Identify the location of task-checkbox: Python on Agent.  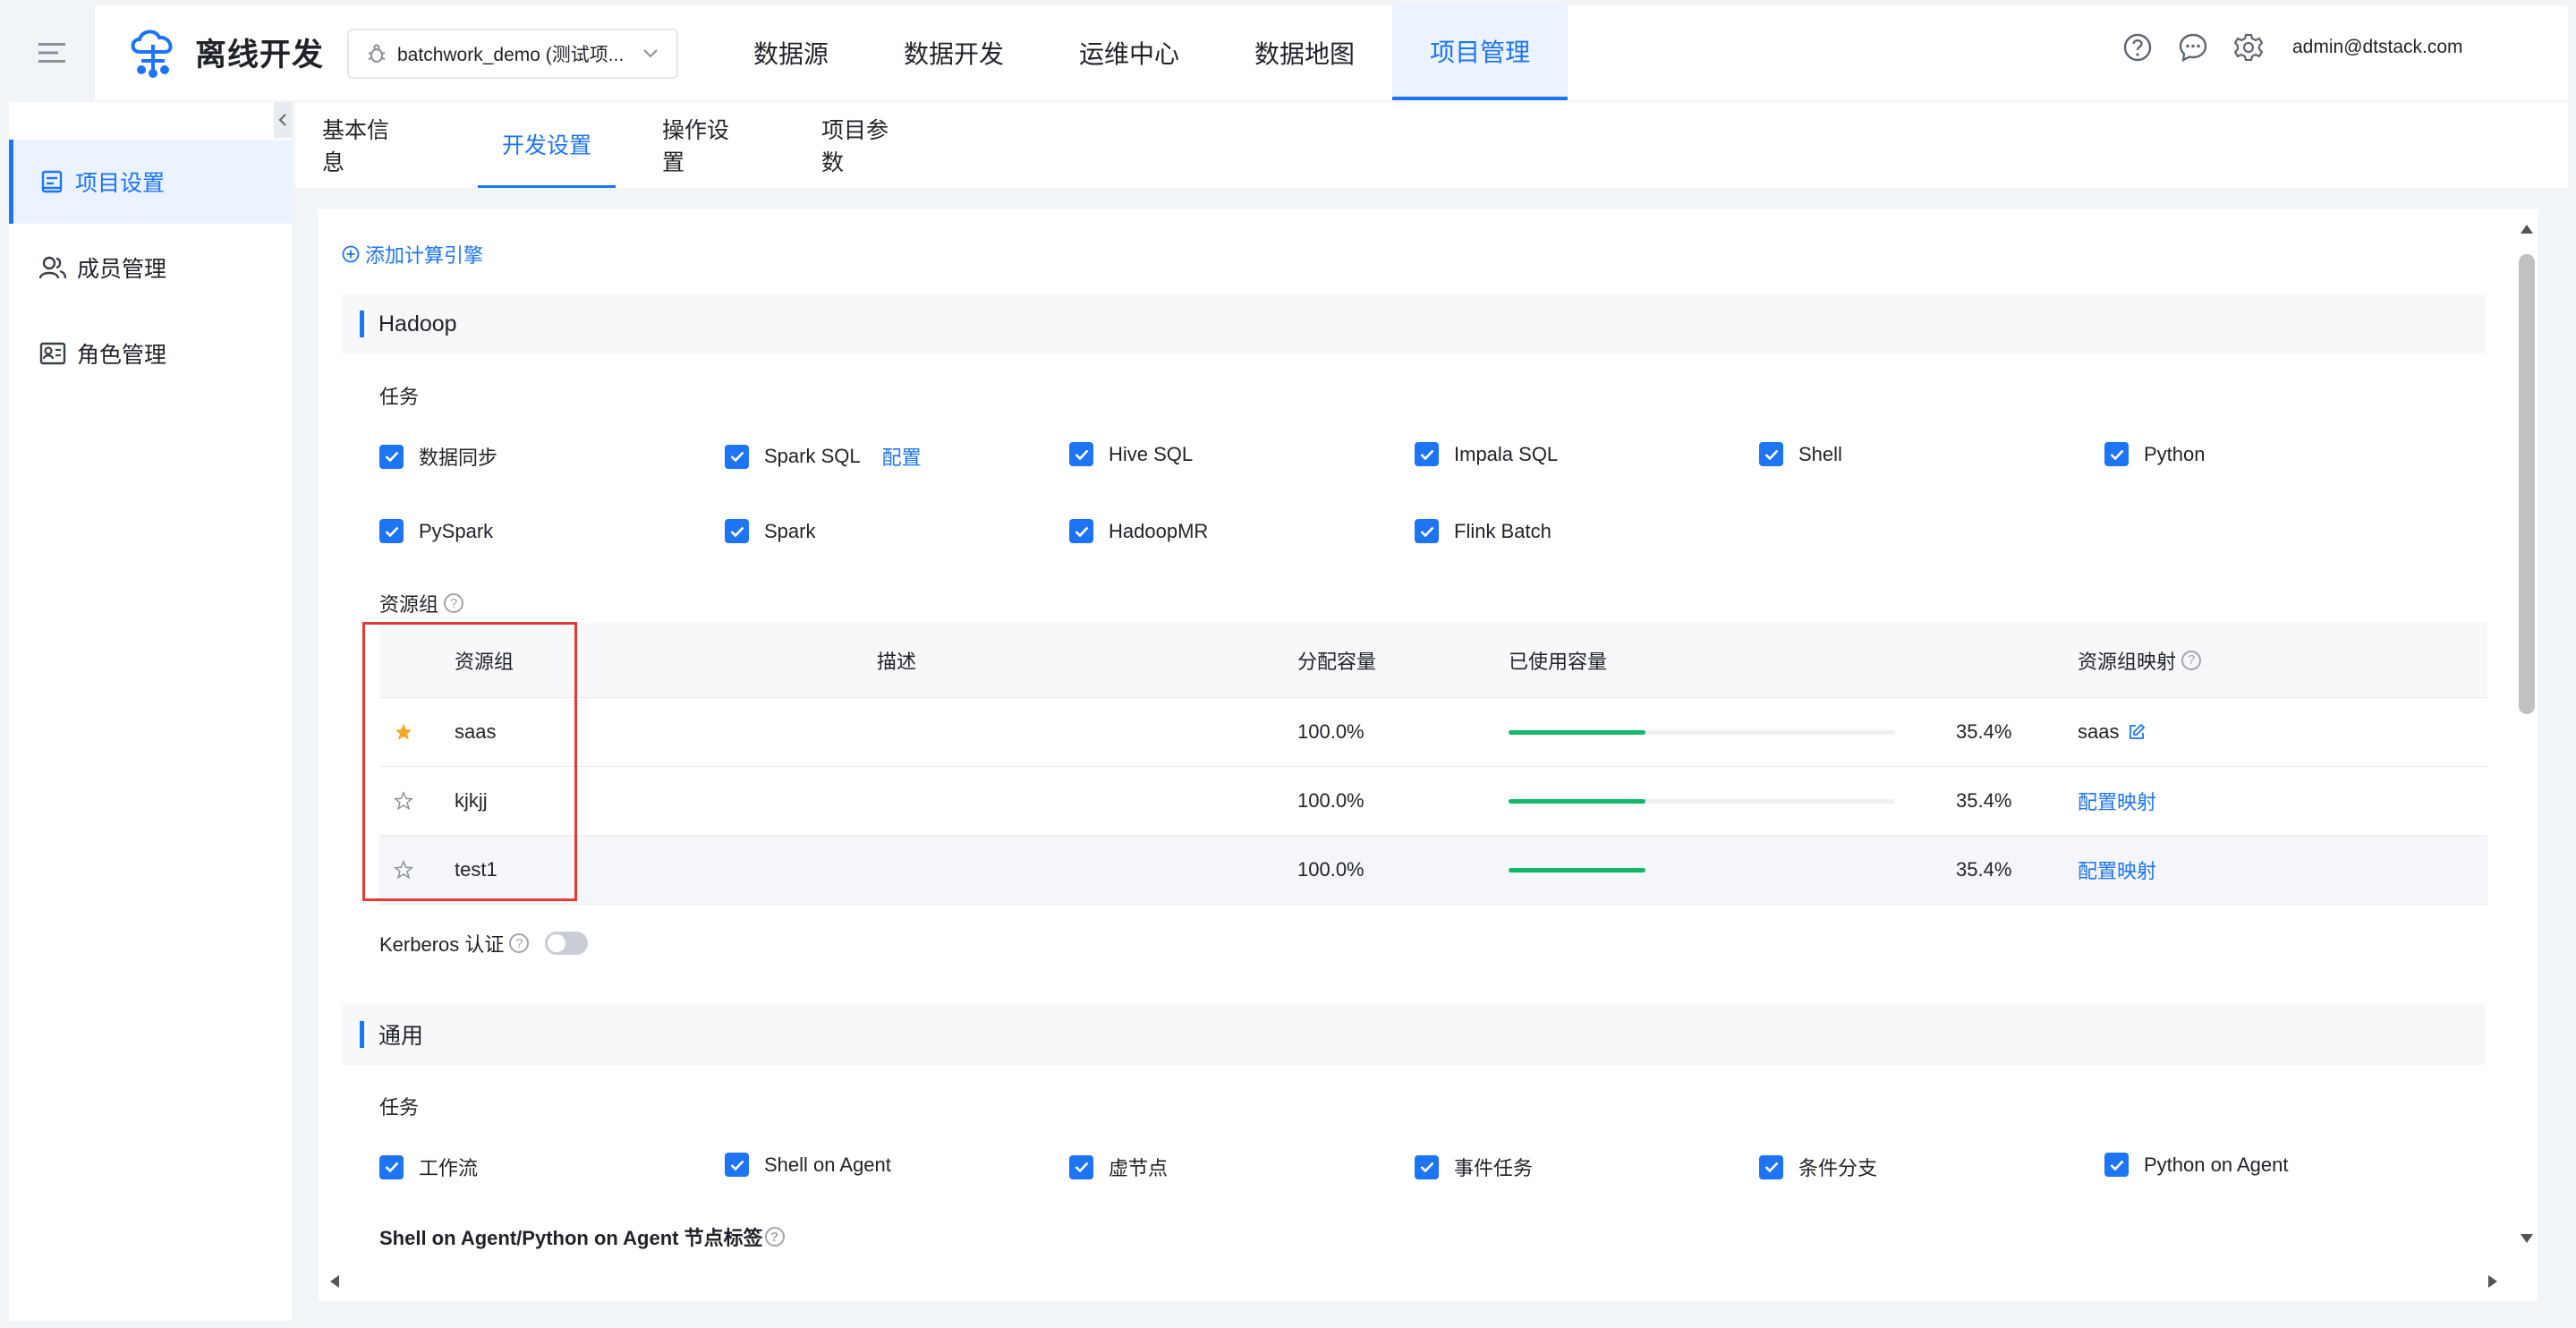
(2196, 1165).